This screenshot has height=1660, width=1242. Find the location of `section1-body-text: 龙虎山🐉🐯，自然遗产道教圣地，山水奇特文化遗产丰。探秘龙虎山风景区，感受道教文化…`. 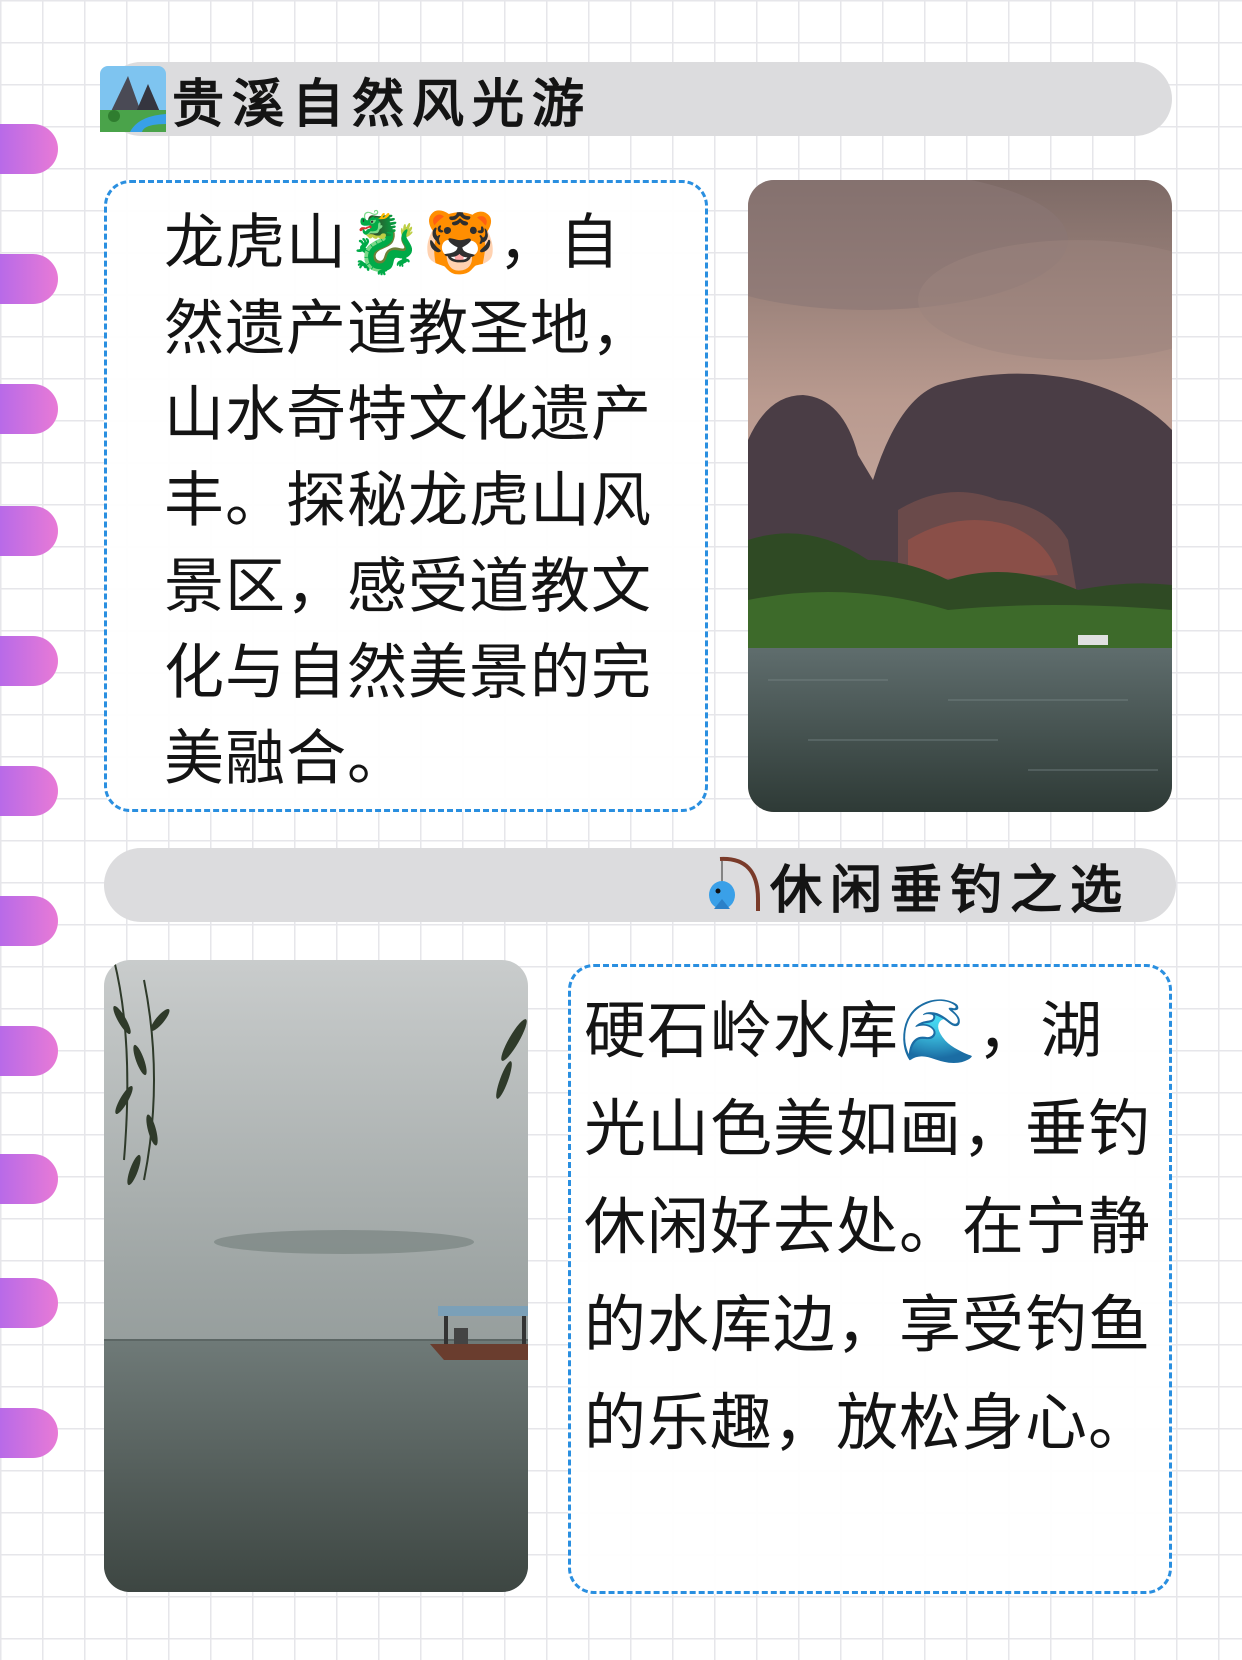

section1-body-text: 龙虎山🐉🐯，自然遗产道教圣地，山水奇特文化遗产丰。探秘龙虎山风景区，感受道教文化… is located at coordinates (408, 501).